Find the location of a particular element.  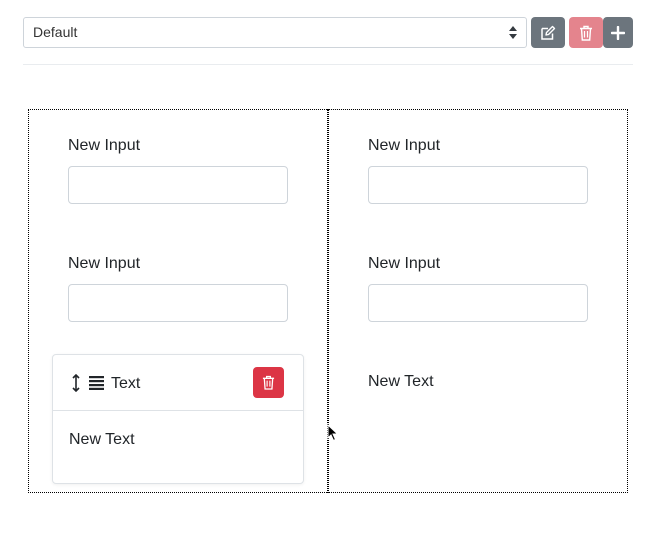

add-form-button is located at coordinates (618, 32).